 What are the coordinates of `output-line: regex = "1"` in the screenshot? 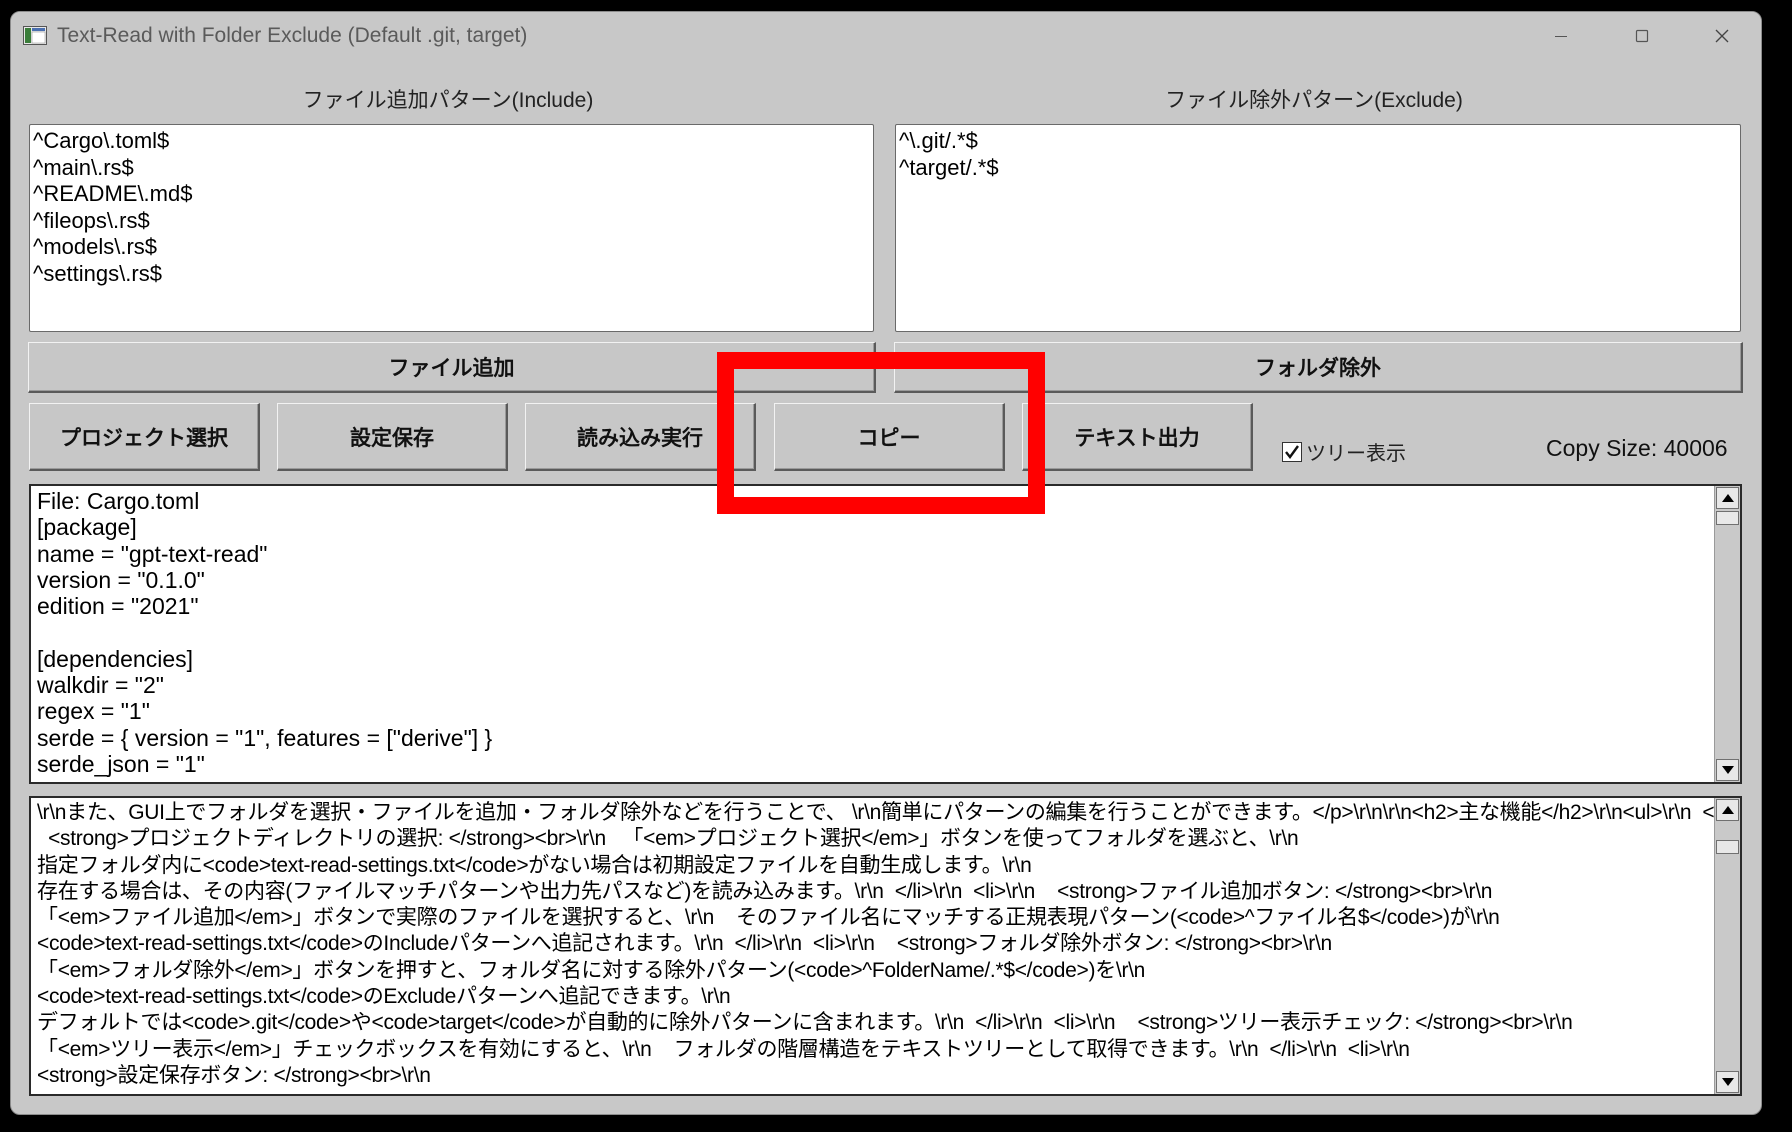 It's located at (93, 711).